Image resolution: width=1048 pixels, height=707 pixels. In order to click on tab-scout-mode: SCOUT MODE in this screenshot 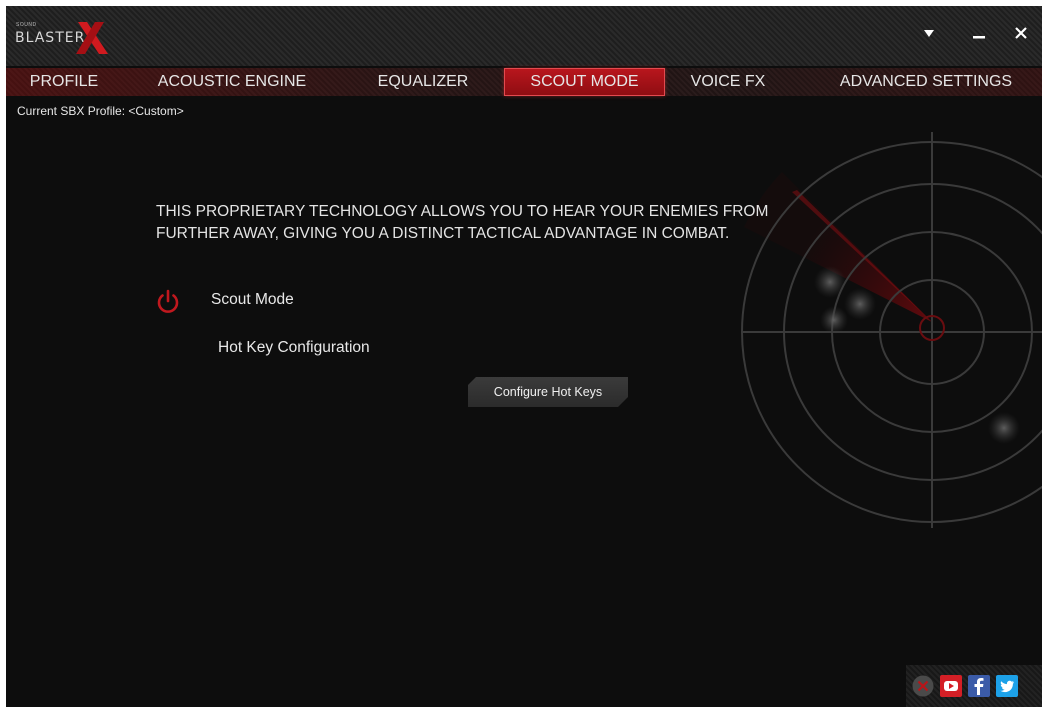, I will do `click(584, 82)`.